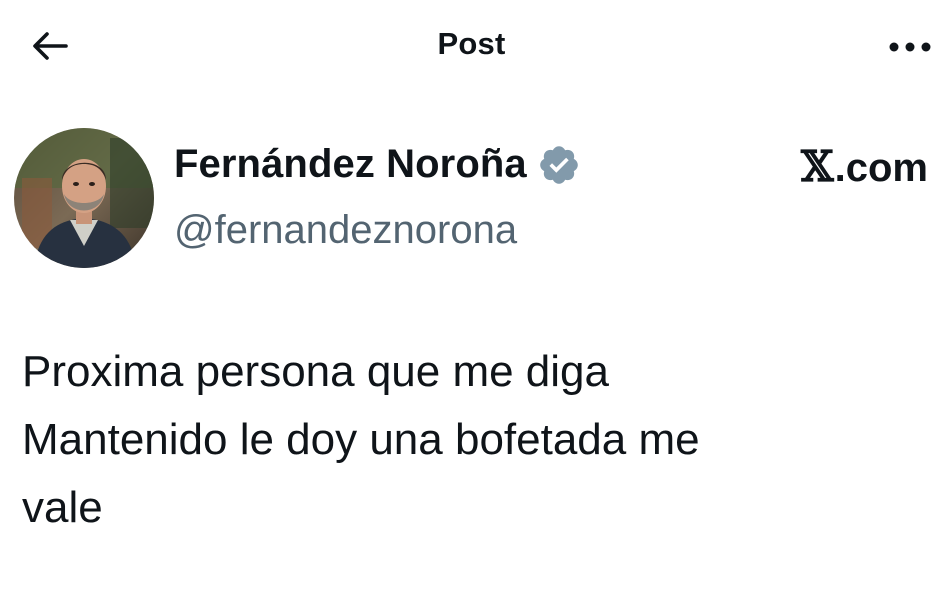  Describe the element at coordinates (345, 230) in the screenshot. I see `user-handle: @fernandeznorona` at that location.